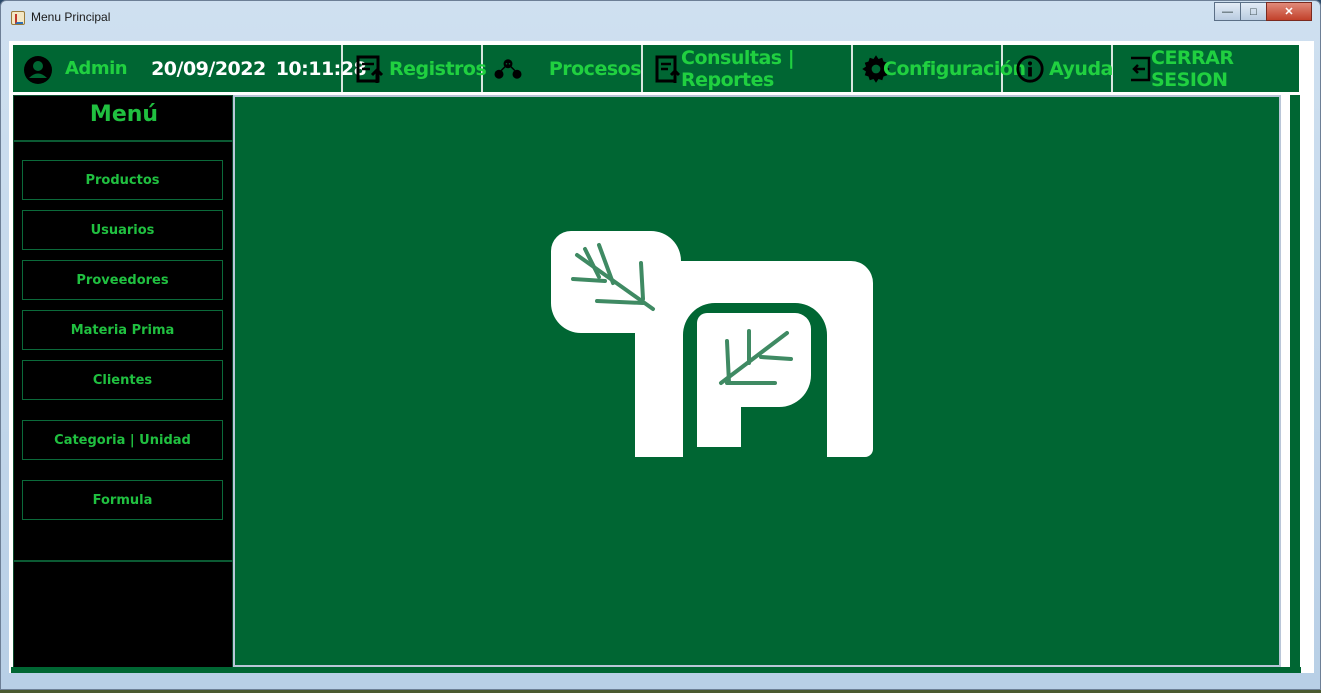 The width and height of the screenshot is (1321, 693). I want to click on menu-ayuda: Ayuda, so click(1058, 68).